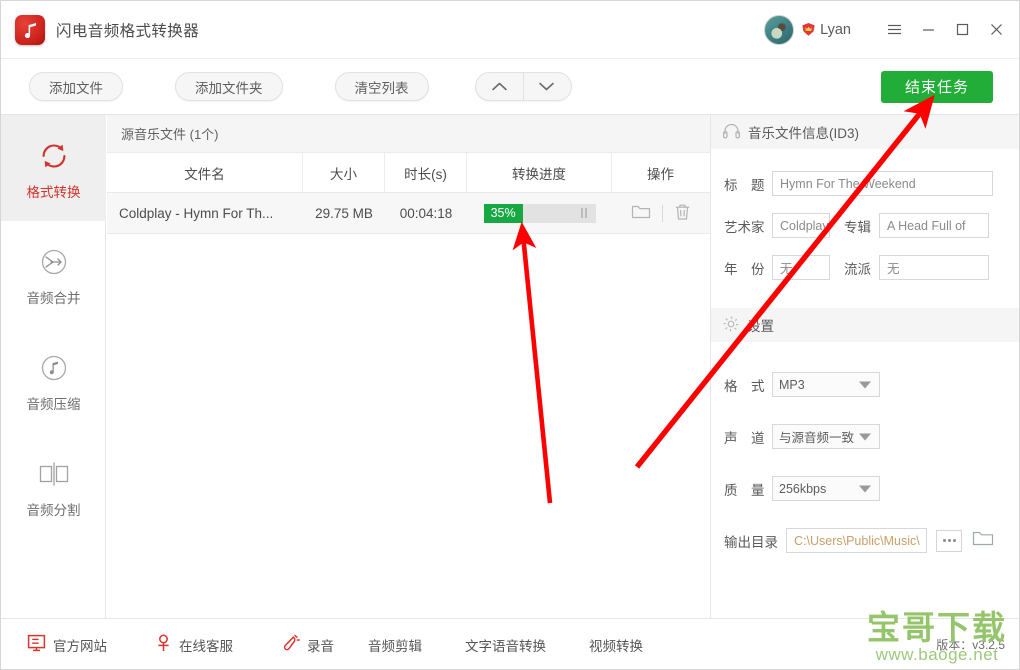  Describe the element at coordinates (857, 269) in the screenshot. I see `id3-genre-label: 流派` at that location.